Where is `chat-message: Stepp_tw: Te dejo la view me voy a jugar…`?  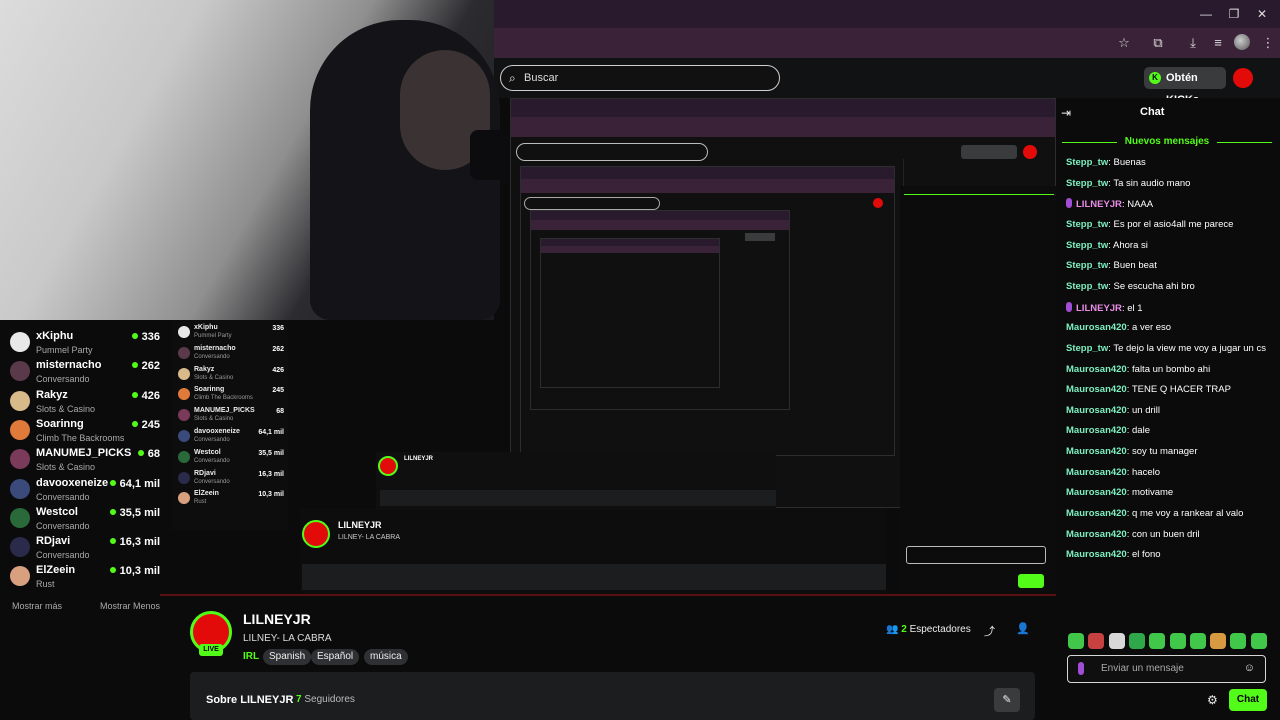
chat-message: Stepp_tw: Te dejo la view me voy a jugar… is located at coordinates (1168, 348).